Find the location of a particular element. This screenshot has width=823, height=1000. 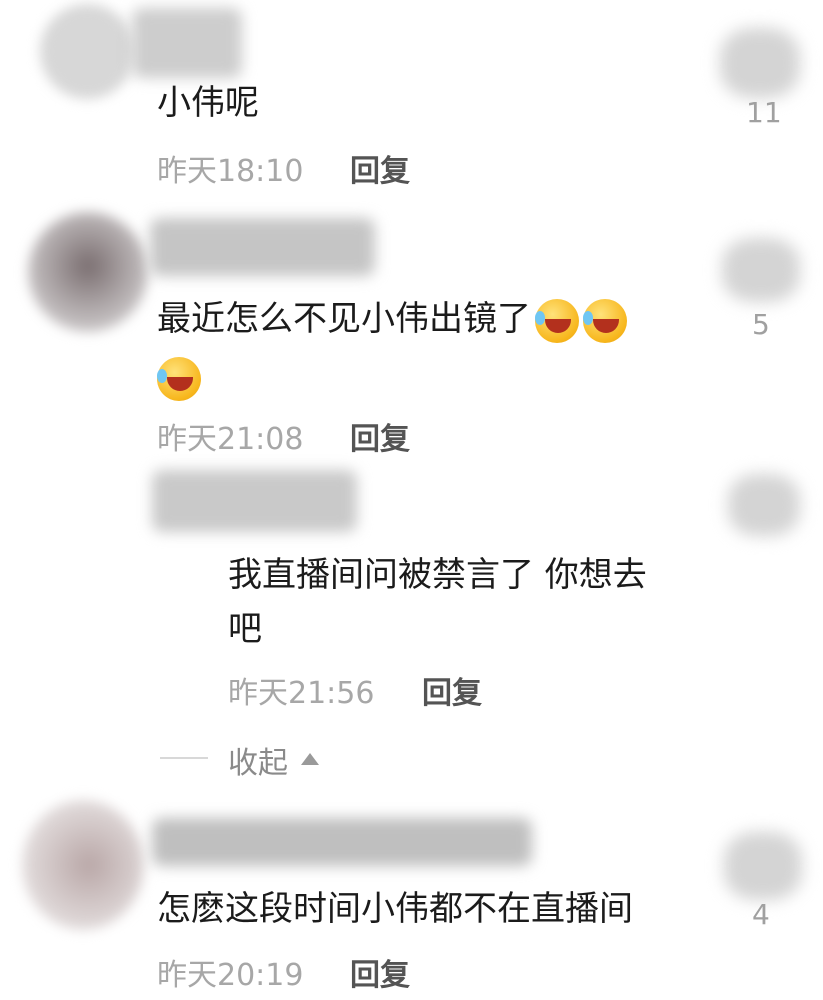

reply-text-line2: 吧 is located at coordinates (245, 629).